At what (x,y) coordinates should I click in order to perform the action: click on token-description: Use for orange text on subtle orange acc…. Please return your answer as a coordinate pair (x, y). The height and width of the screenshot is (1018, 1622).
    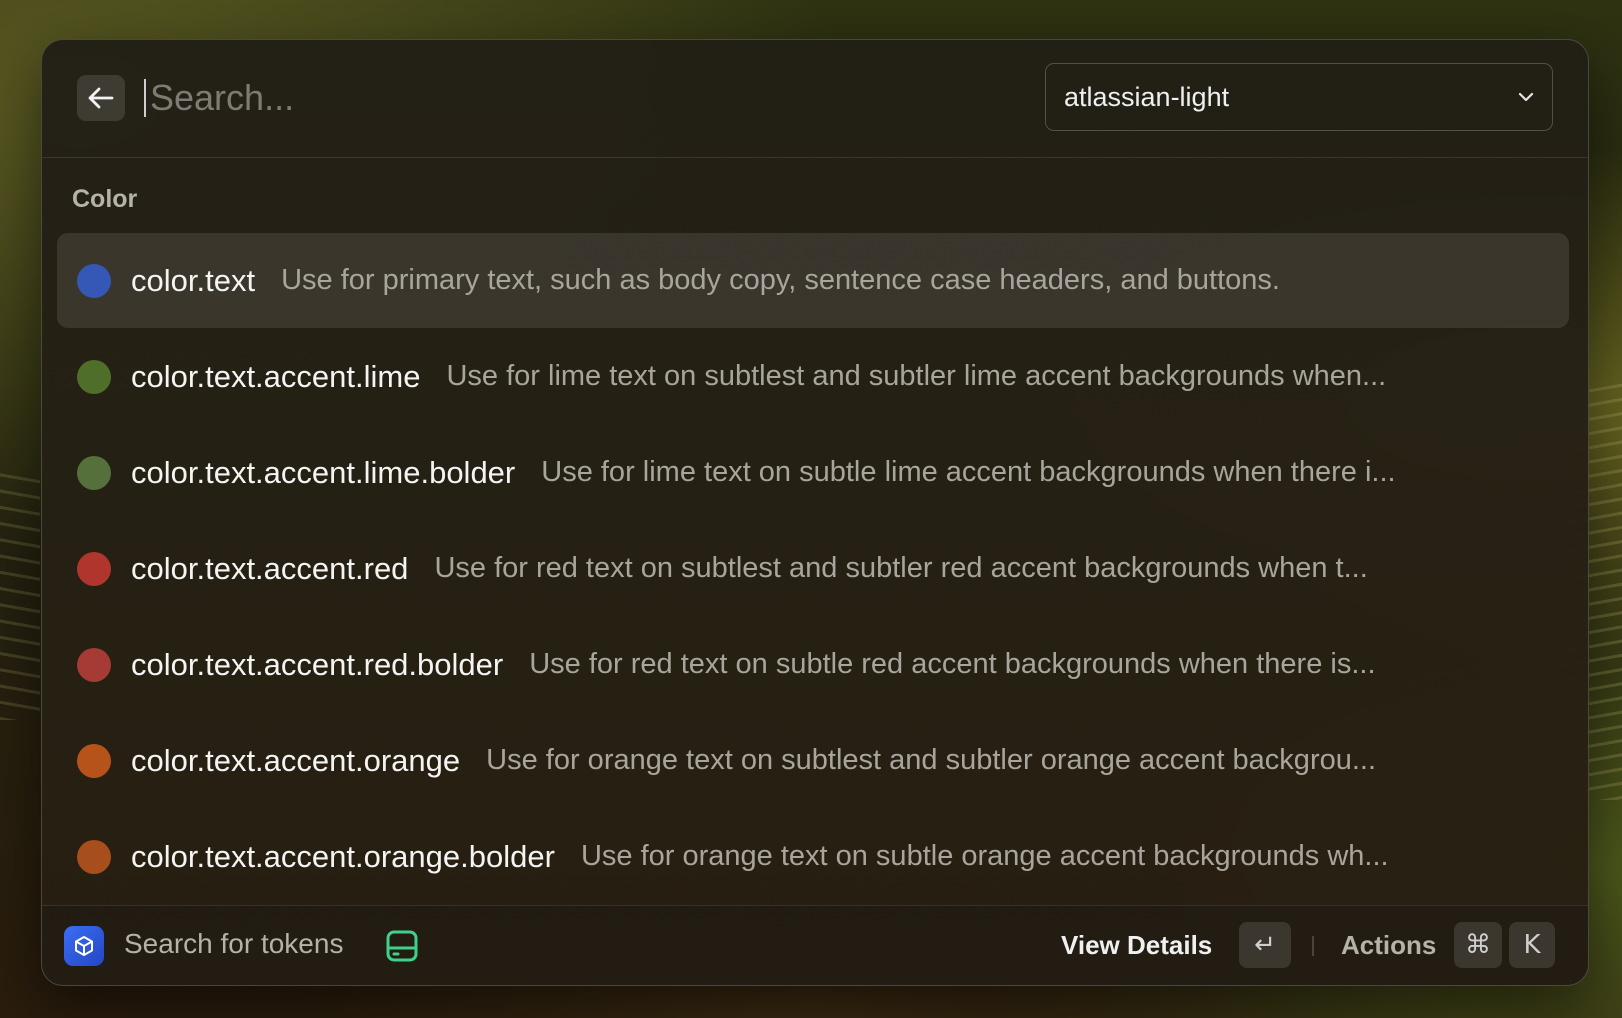
    Looking at the image, I should click on (984, 856).